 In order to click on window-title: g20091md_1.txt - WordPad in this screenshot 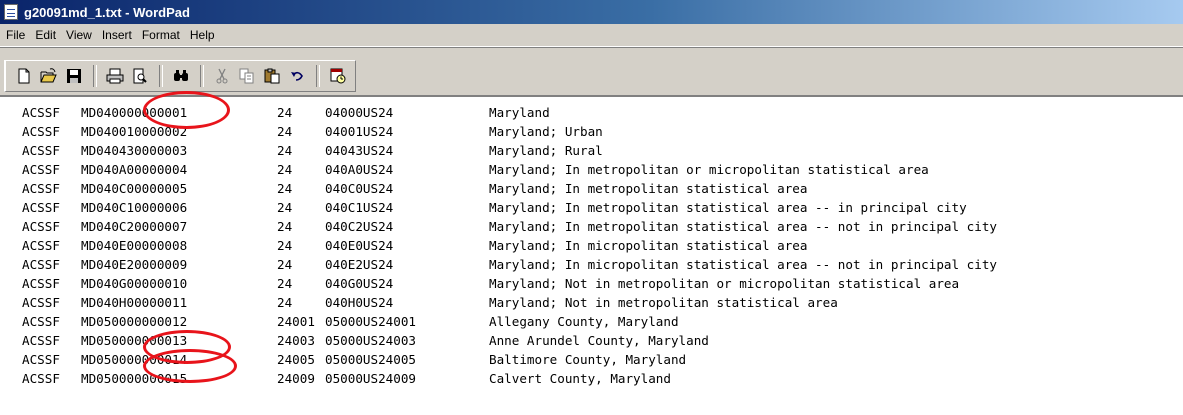, I will do `click(107, 12)`.